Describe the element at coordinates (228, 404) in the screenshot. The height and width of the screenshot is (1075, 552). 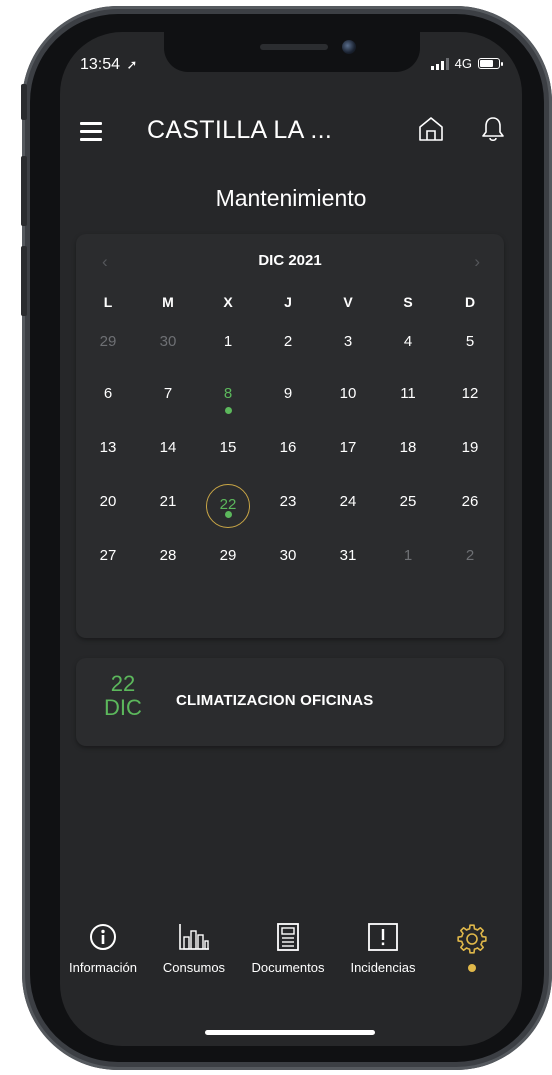
I see `calendar-day: 8` at that location.